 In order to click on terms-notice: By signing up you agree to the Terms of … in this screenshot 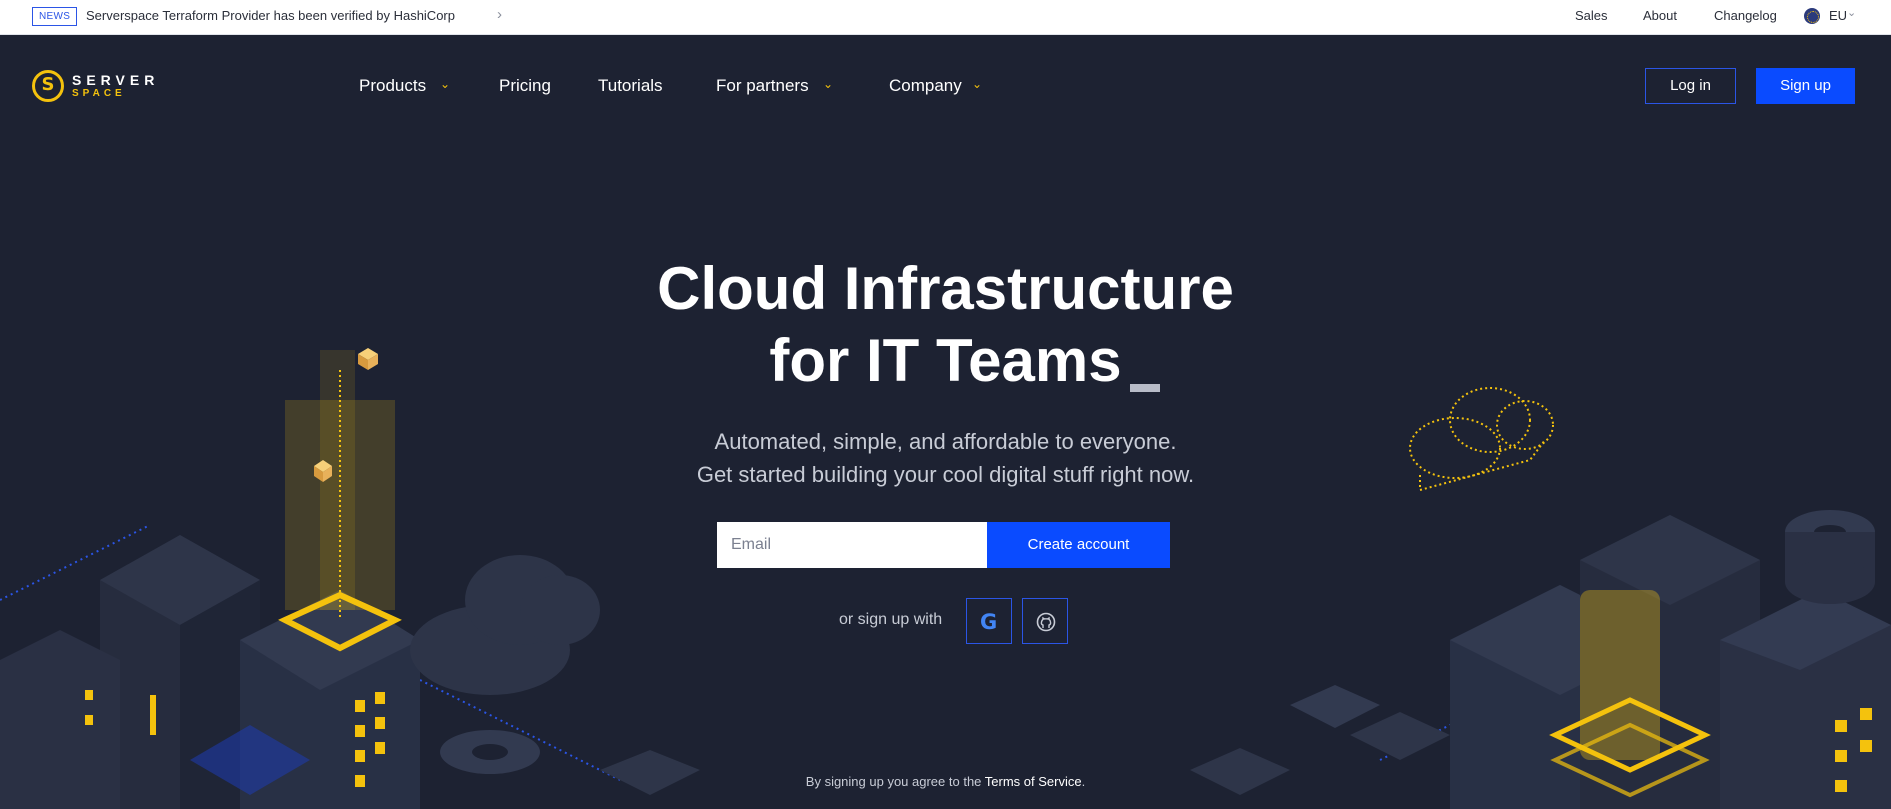, I will do `click(945, 781)`.